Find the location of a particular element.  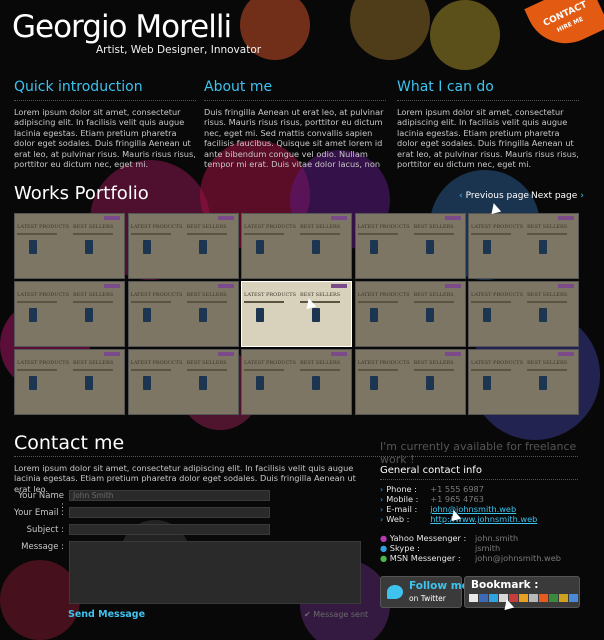

msn-row: ● MSN Messenger : john@johnsmith.web is located at coordinates (470, 558).